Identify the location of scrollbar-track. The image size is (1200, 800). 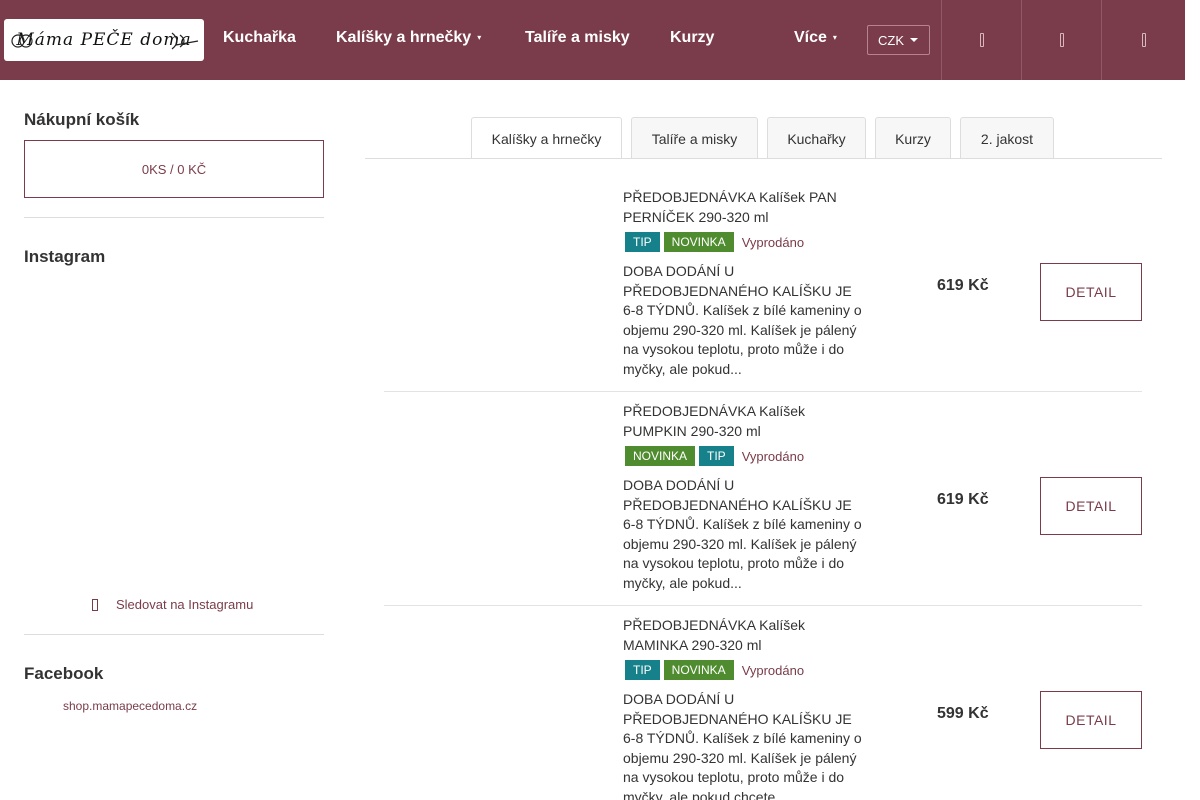
(1192, 400).